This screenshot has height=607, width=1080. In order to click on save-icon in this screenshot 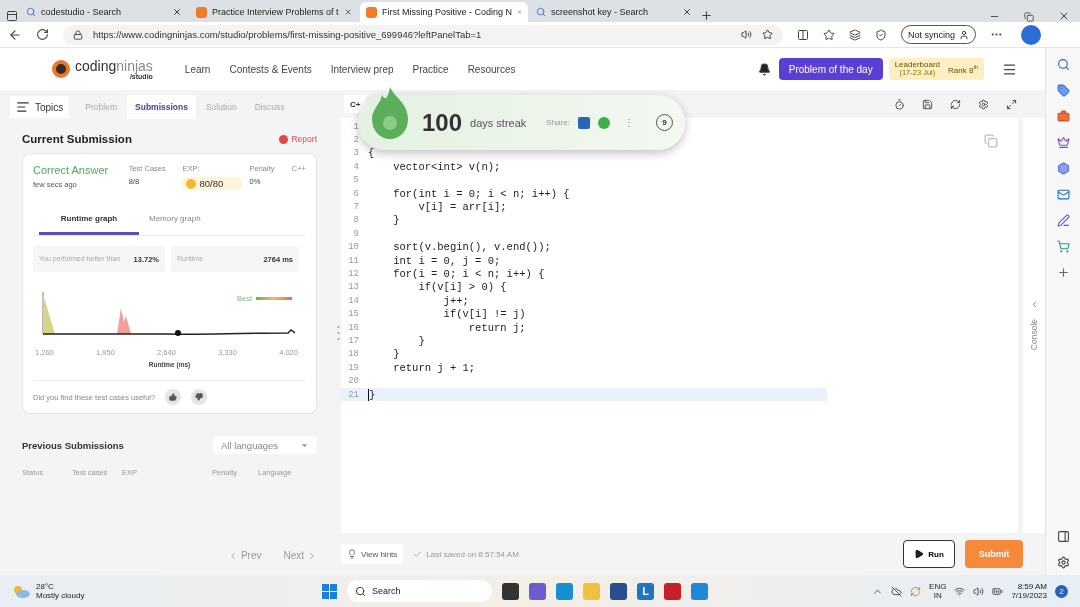, I will do `click(927, 104)`.